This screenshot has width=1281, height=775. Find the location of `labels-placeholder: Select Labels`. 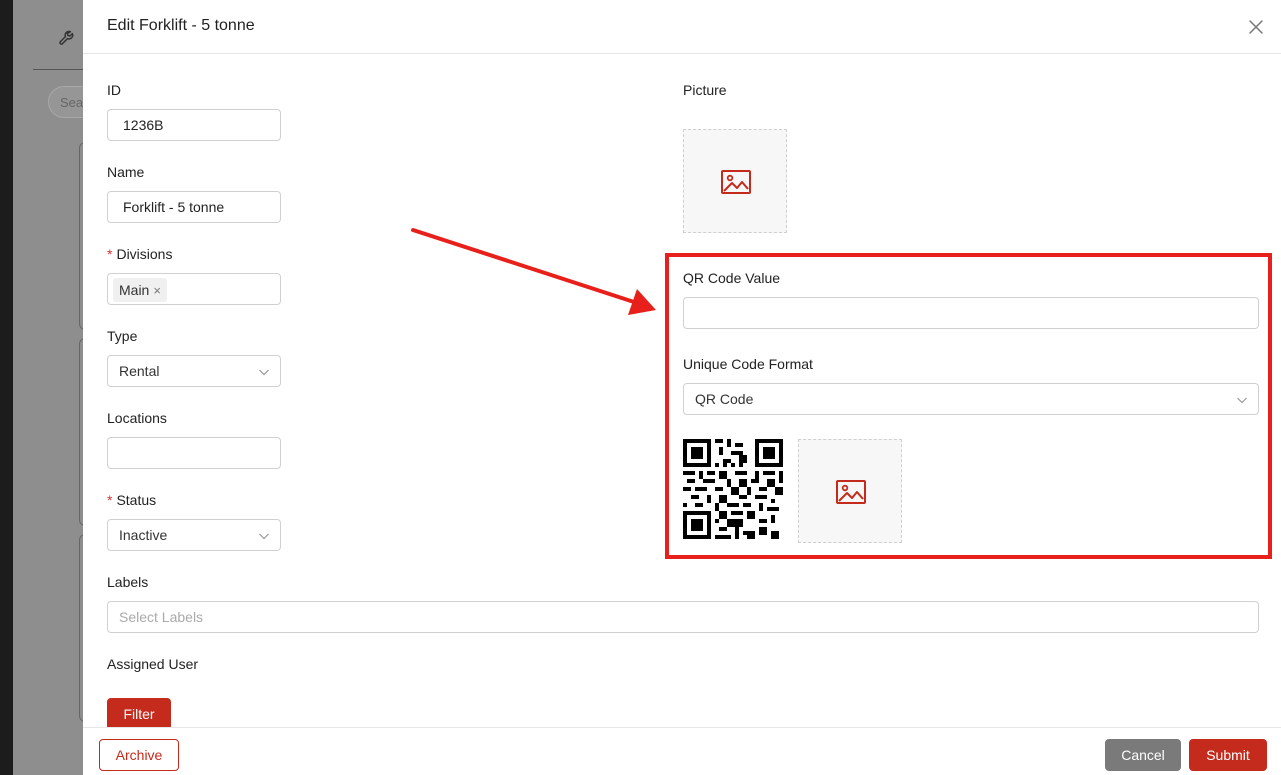

labels-placeholder: Select Labels is located at coordinates (161, 617).